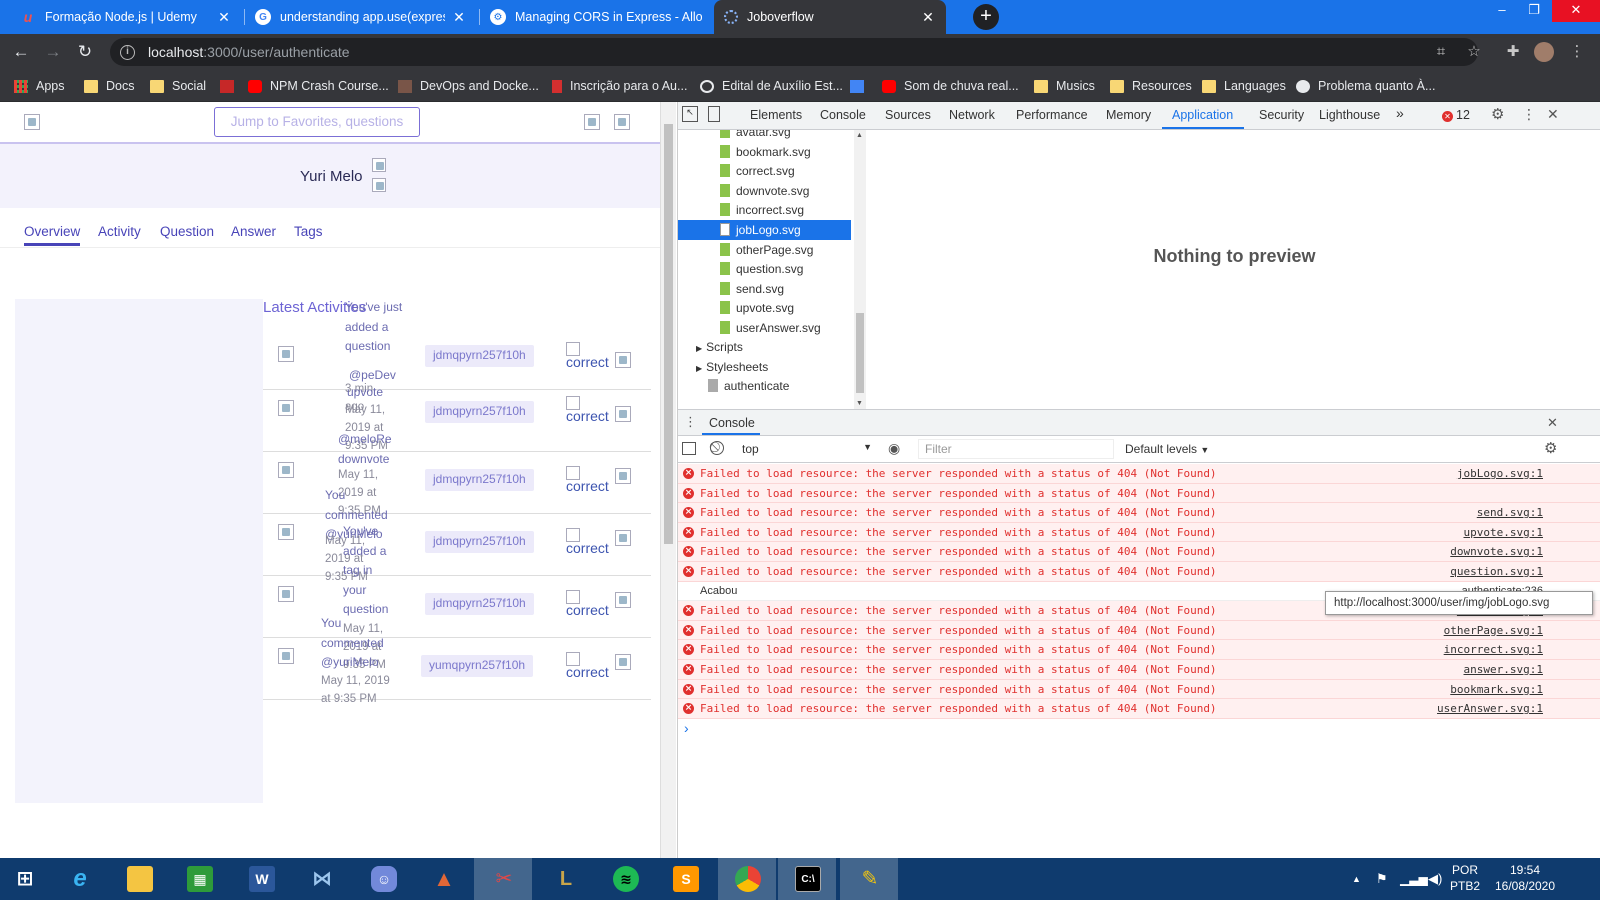  What do you see at coordinates (592, 122) in the screenshot?
I see `nav-broken-image` at bounding box center [592, 122].